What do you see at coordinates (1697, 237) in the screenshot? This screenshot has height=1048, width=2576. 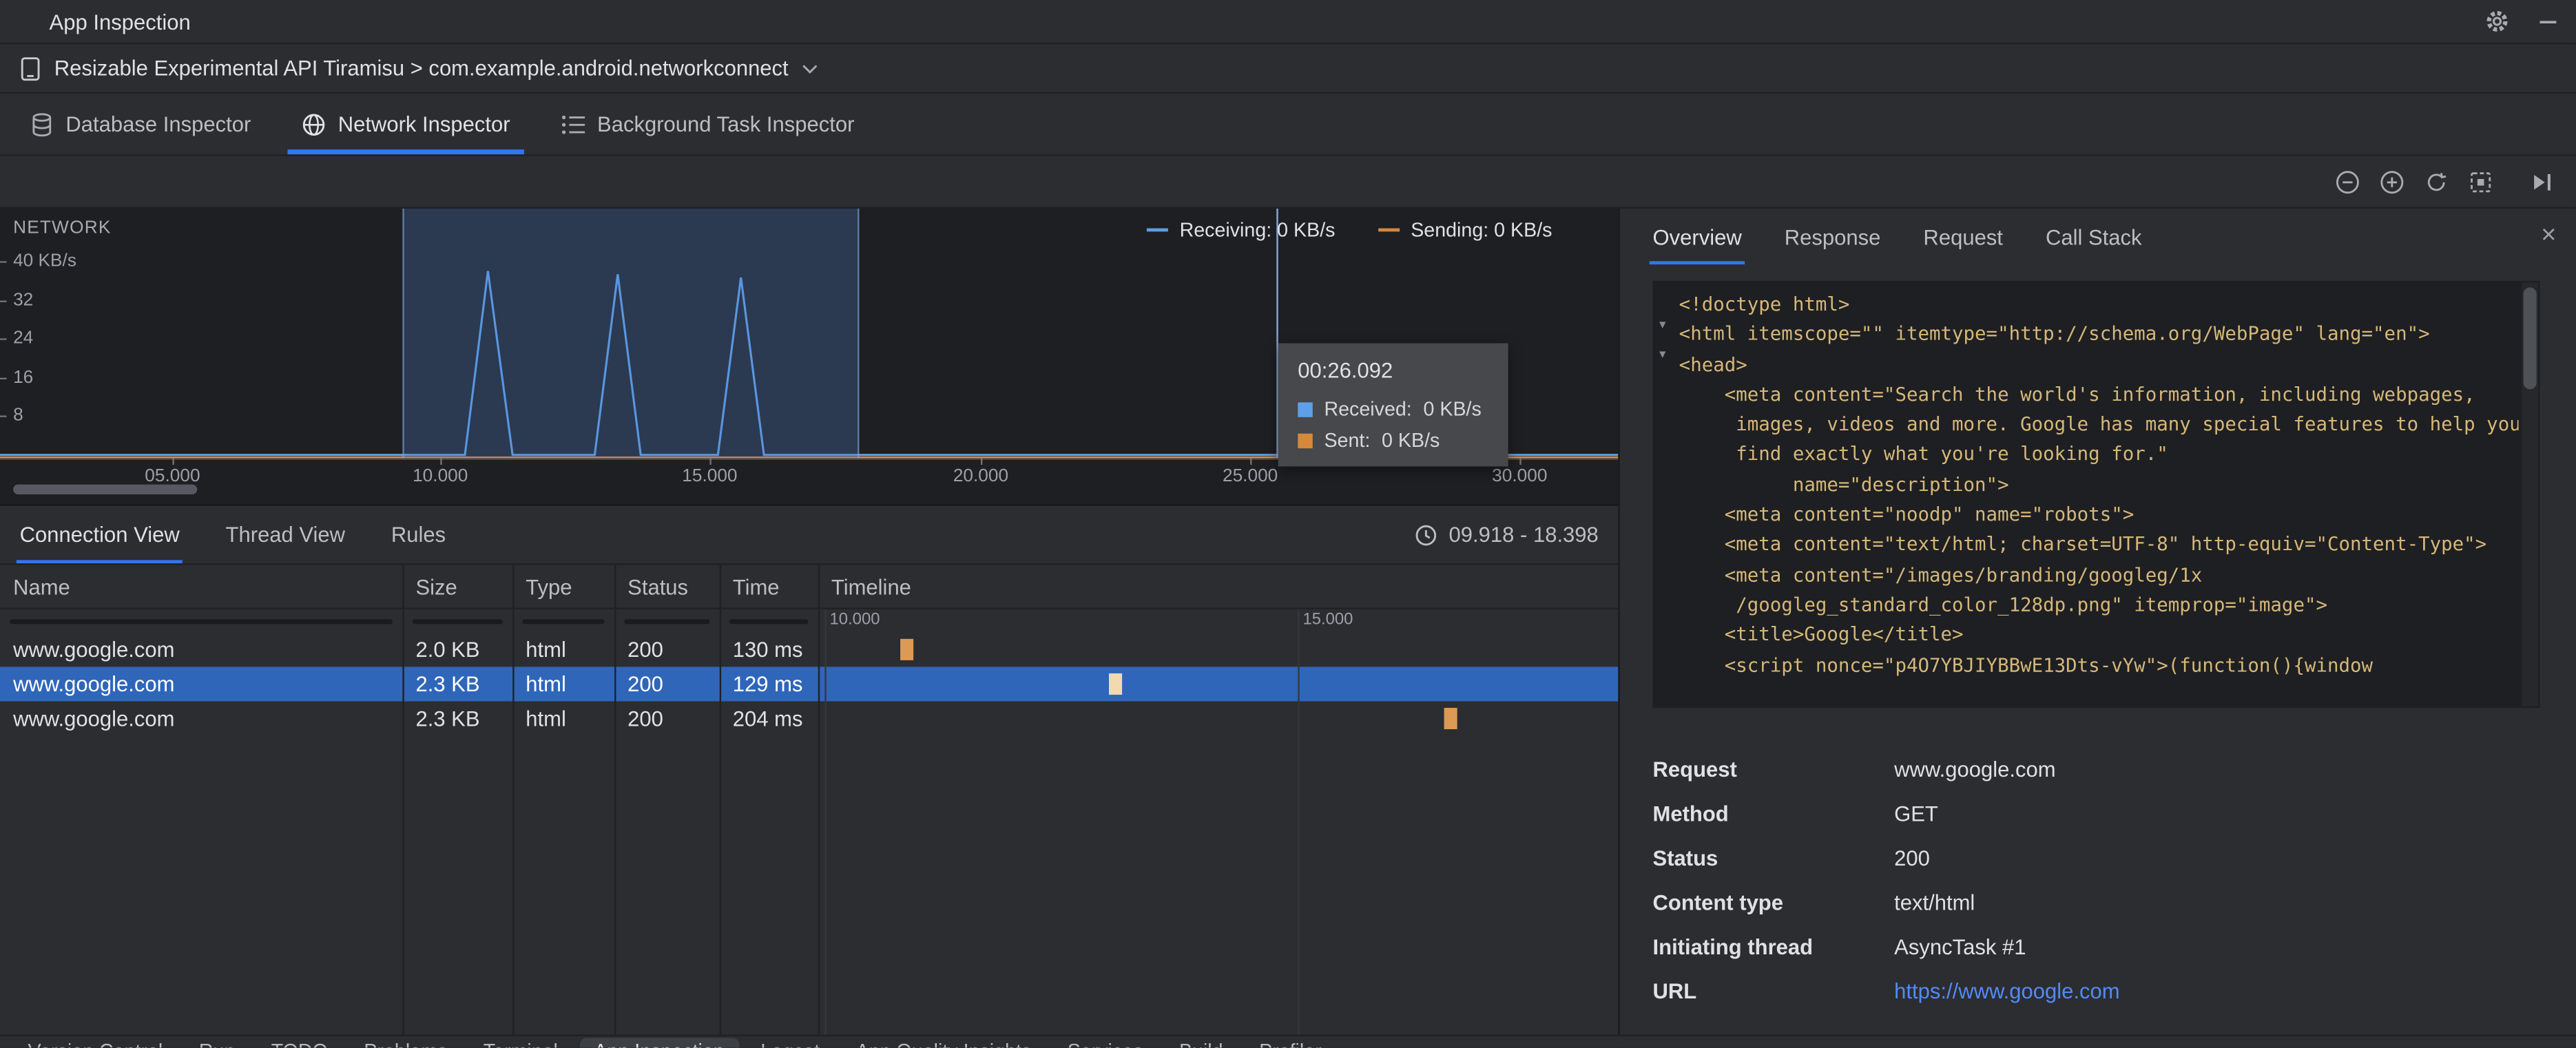 I see `tab-overview: Overview` at bounding box center [1697, 237].